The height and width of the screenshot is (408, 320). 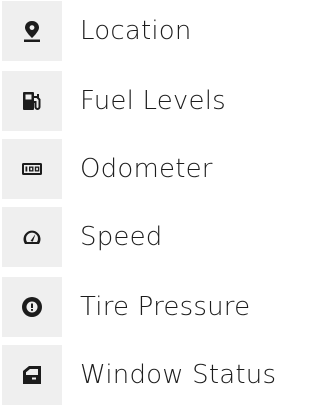 I want to click on location-pin-icon, so click(x=32, y=31).